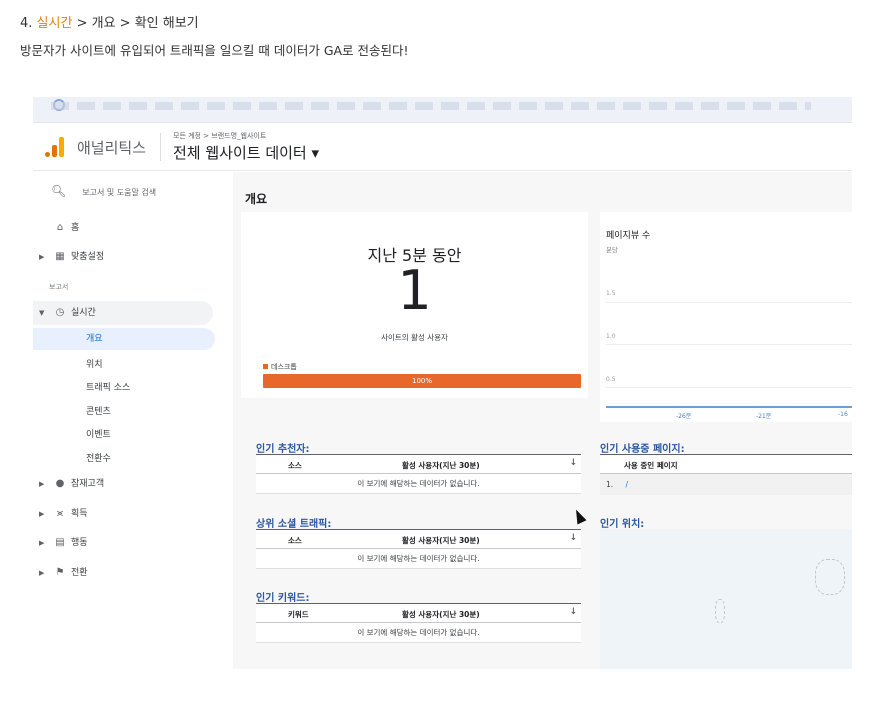 This screenshot has width=888, height=712. Describe the element at coordinates (726, 464) in the screenshot. I see `table-header: 사용 중인 페이지` at that location.